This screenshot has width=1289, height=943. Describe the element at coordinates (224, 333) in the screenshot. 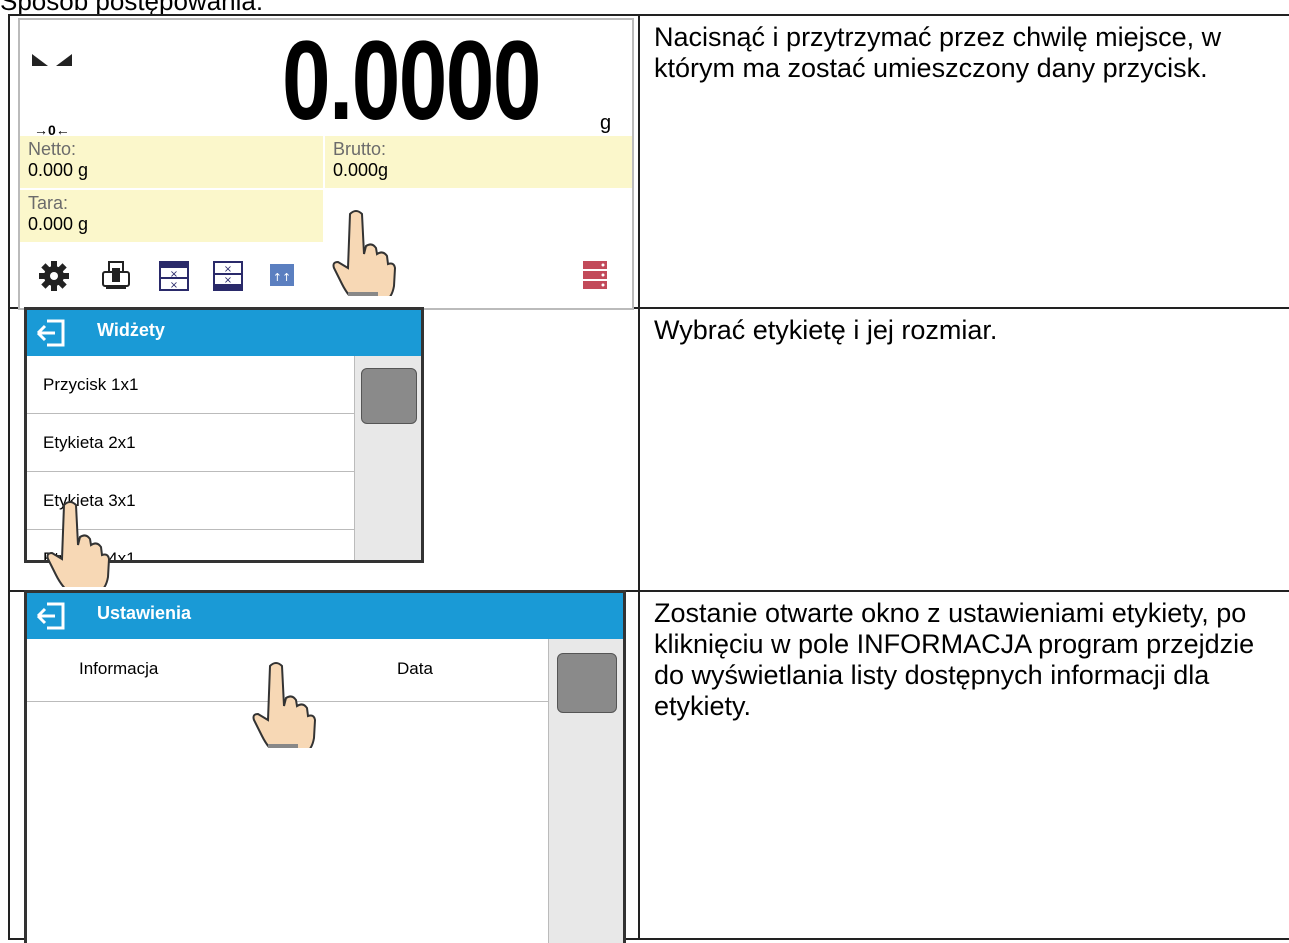

I see `dialog-title-bar: Widżety` at that location.